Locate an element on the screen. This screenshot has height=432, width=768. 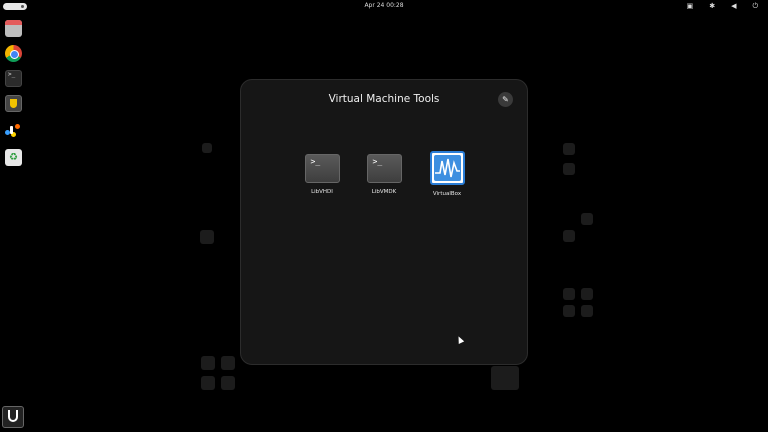
dock: >_ ♻ is located at coordinates (14, 222).